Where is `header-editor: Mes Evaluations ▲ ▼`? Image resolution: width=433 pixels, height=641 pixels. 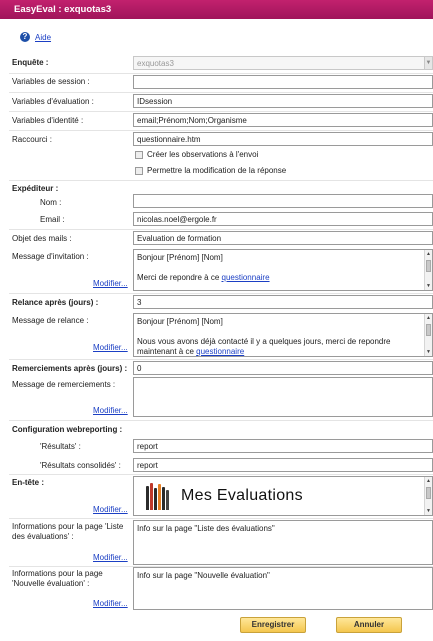
header-editor: Mes Evaluations ▲ ▼ is located at coordinates (283, 496).